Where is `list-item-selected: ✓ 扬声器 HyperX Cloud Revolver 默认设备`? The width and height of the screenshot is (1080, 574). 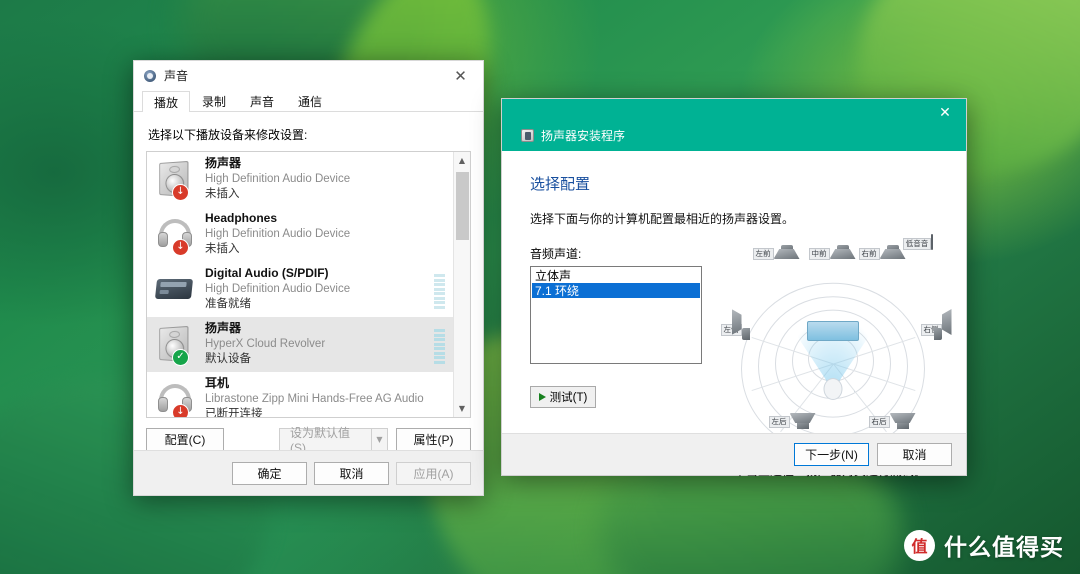 list-item-selected: ✓ 扬声器 HyperX Cloud Revolver 默认设备 is located at coordinates (300, 344).